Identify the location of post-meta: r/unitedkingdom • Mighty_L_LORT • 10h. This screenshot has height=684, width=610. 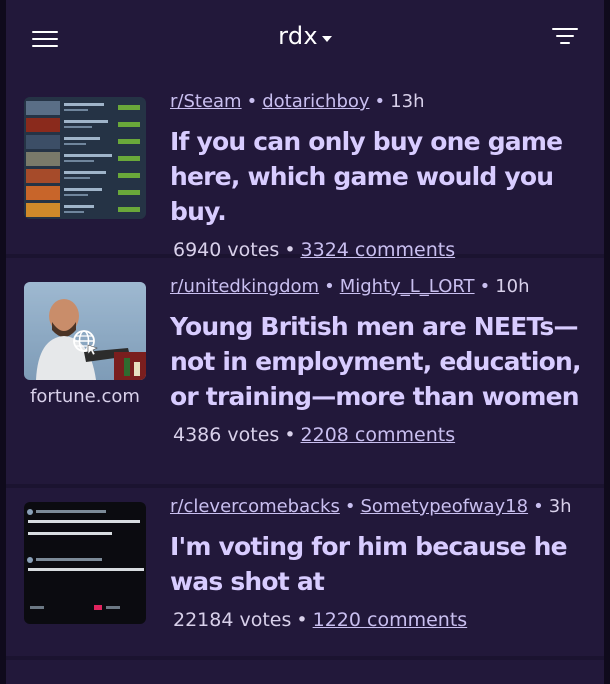
(380, 287).